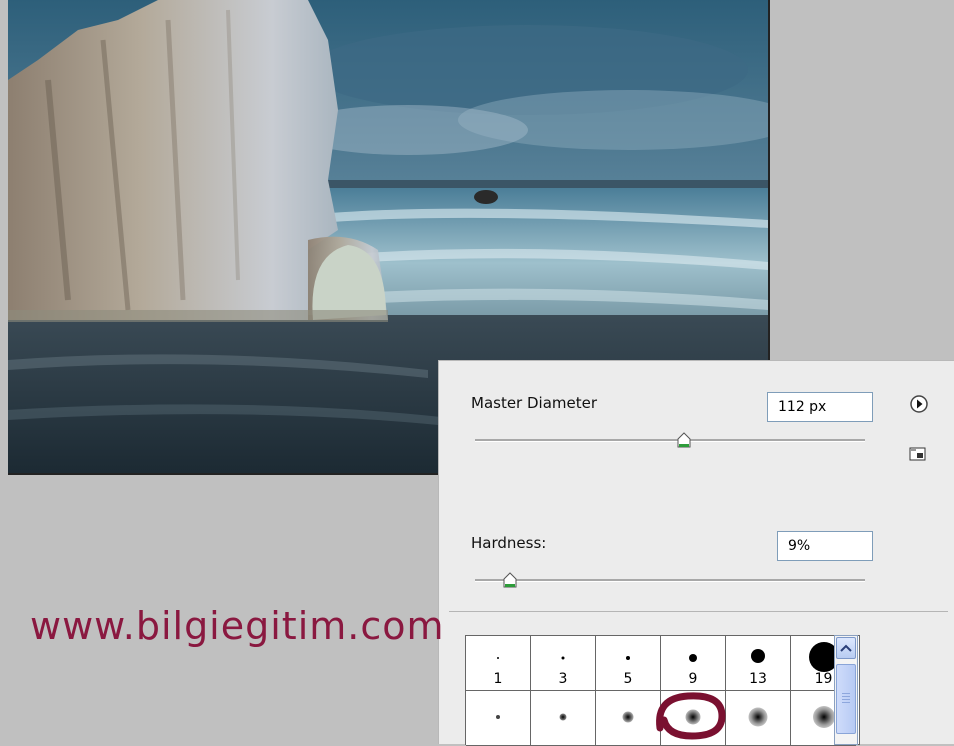 This screenshot has width=954, height=746. What do you see at coordinates (563, 663) in the screenshot?
I see `brush-preset-3: 3` at bounding box center [563, 663].